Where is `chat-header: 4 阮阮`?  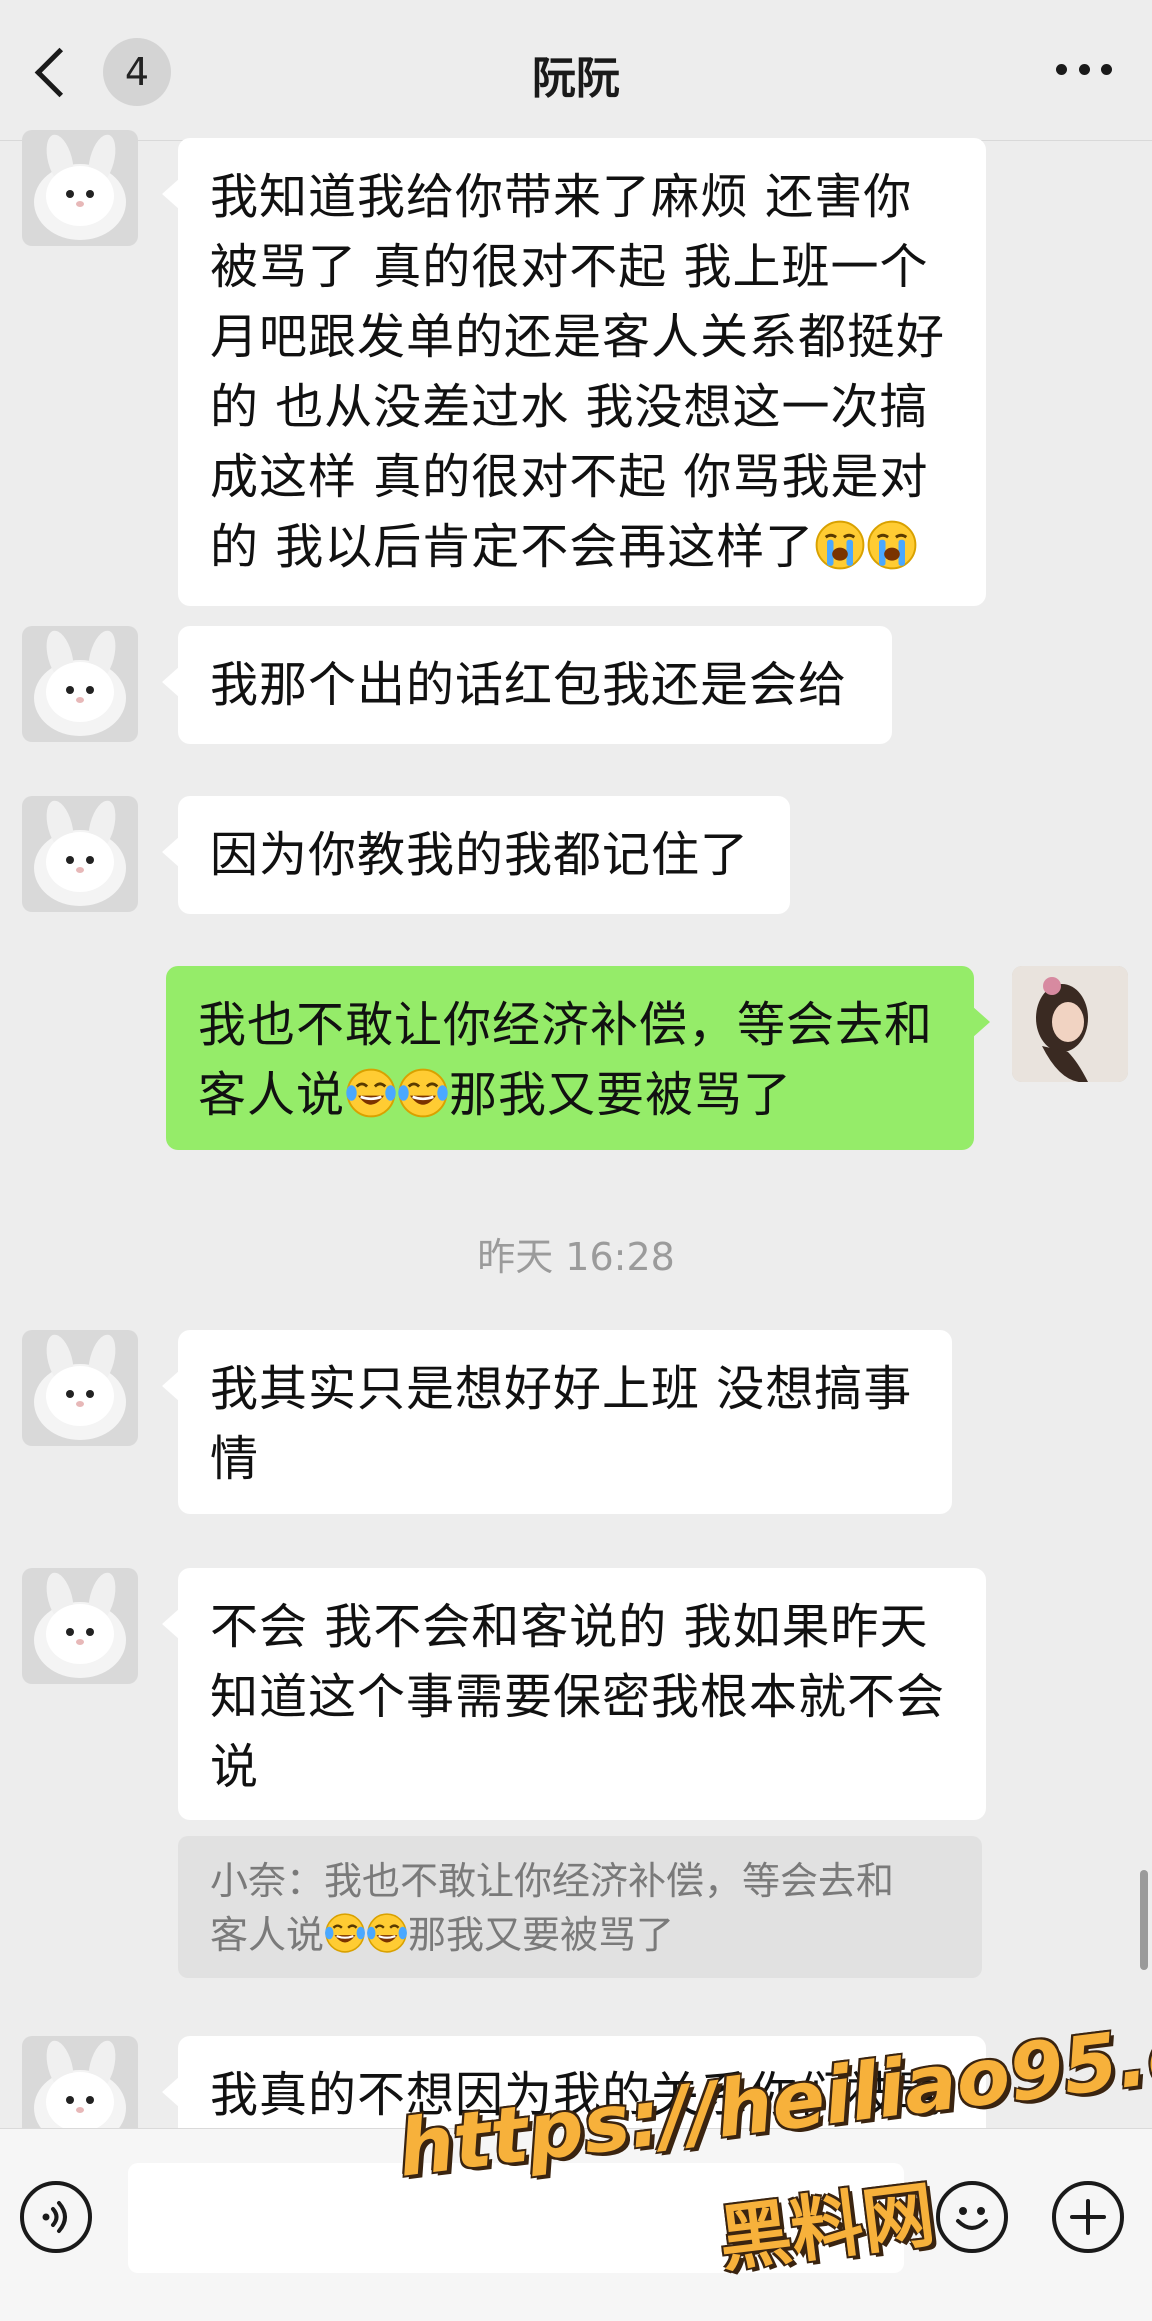
chat-header: 4 阮阮 is located at coordinates (576, 70).